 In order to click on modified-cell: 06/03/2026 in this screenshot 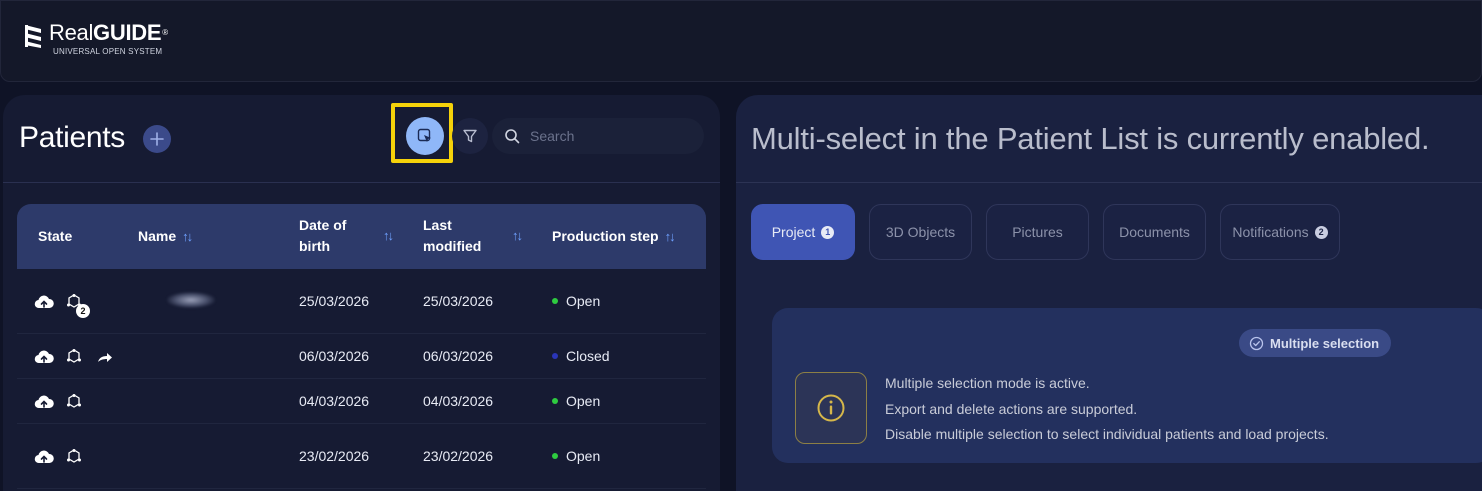, I will do `click(458, 356)`.